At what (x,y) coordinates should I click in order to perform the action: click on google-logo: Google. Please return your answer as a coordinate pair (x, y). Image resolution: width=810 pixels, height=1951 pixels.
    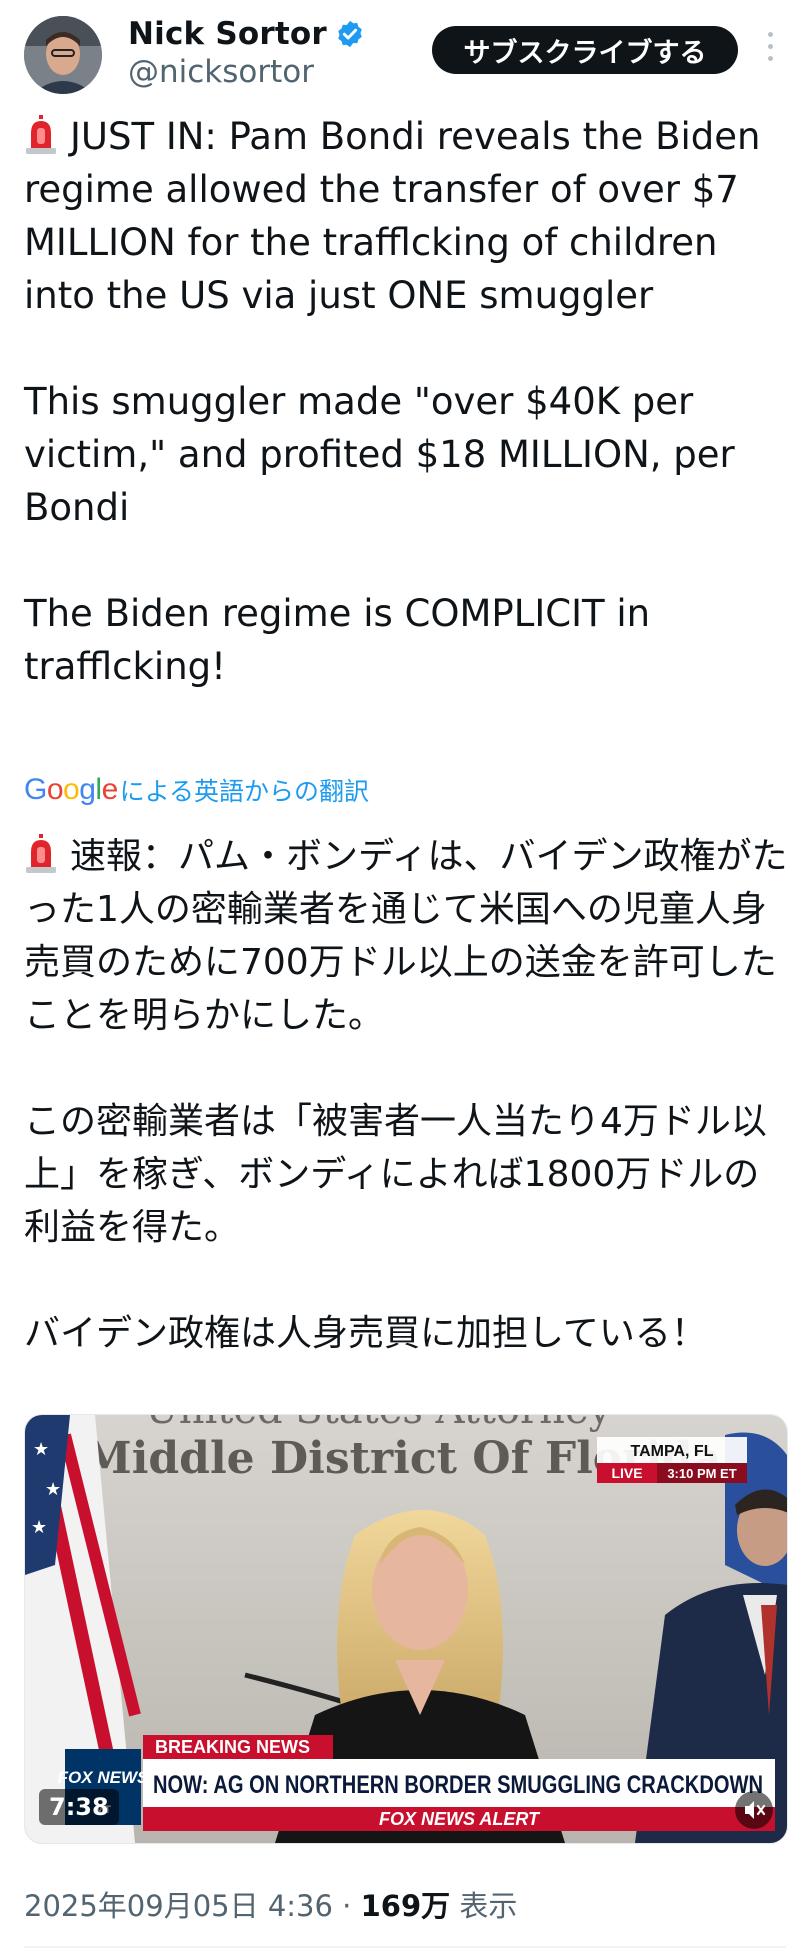
    Looking at the image, I should click on (71, 789).